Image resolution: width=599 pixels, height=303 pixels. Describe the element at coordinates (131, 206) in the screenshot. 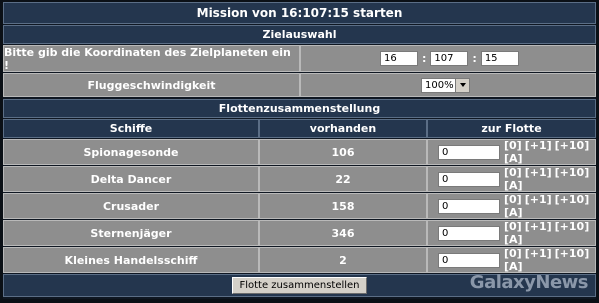

I see `ship-name: Crusader` at that location.